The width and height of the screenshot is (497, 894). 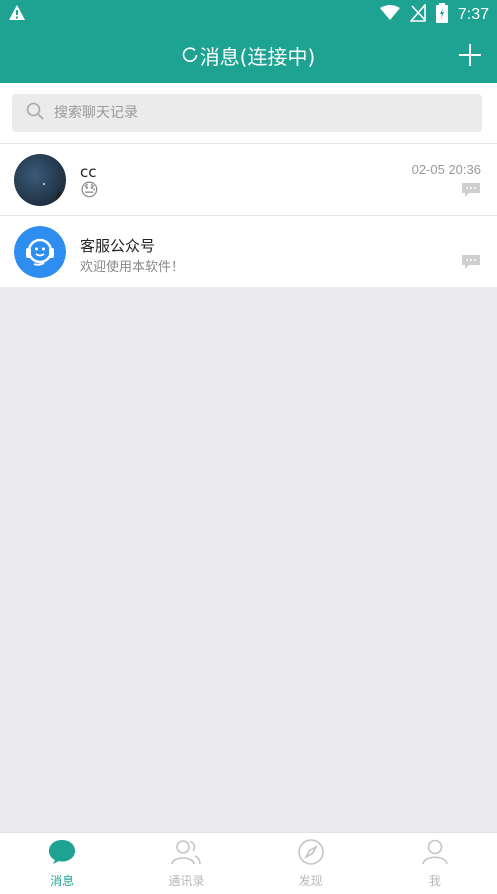 What do you see at coordinates (62, 854) in the screenshot?
I see `chat-bubble-icon` at bounding box center [62, 854].